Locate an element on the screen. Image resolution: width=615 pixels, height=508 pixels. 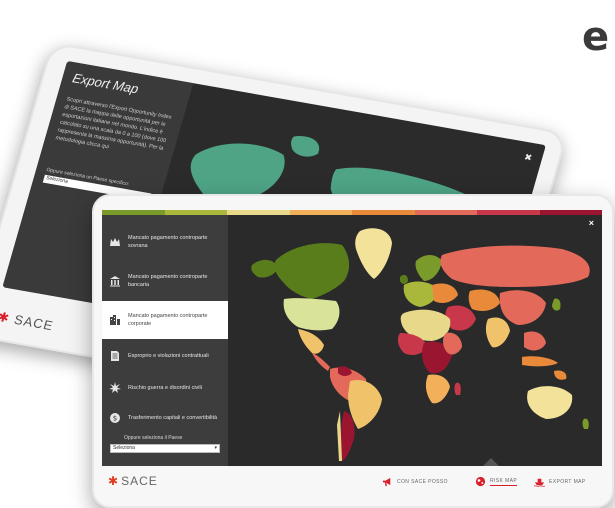
chevron-down-icon: ▾ is located at coordinates (215, 448).